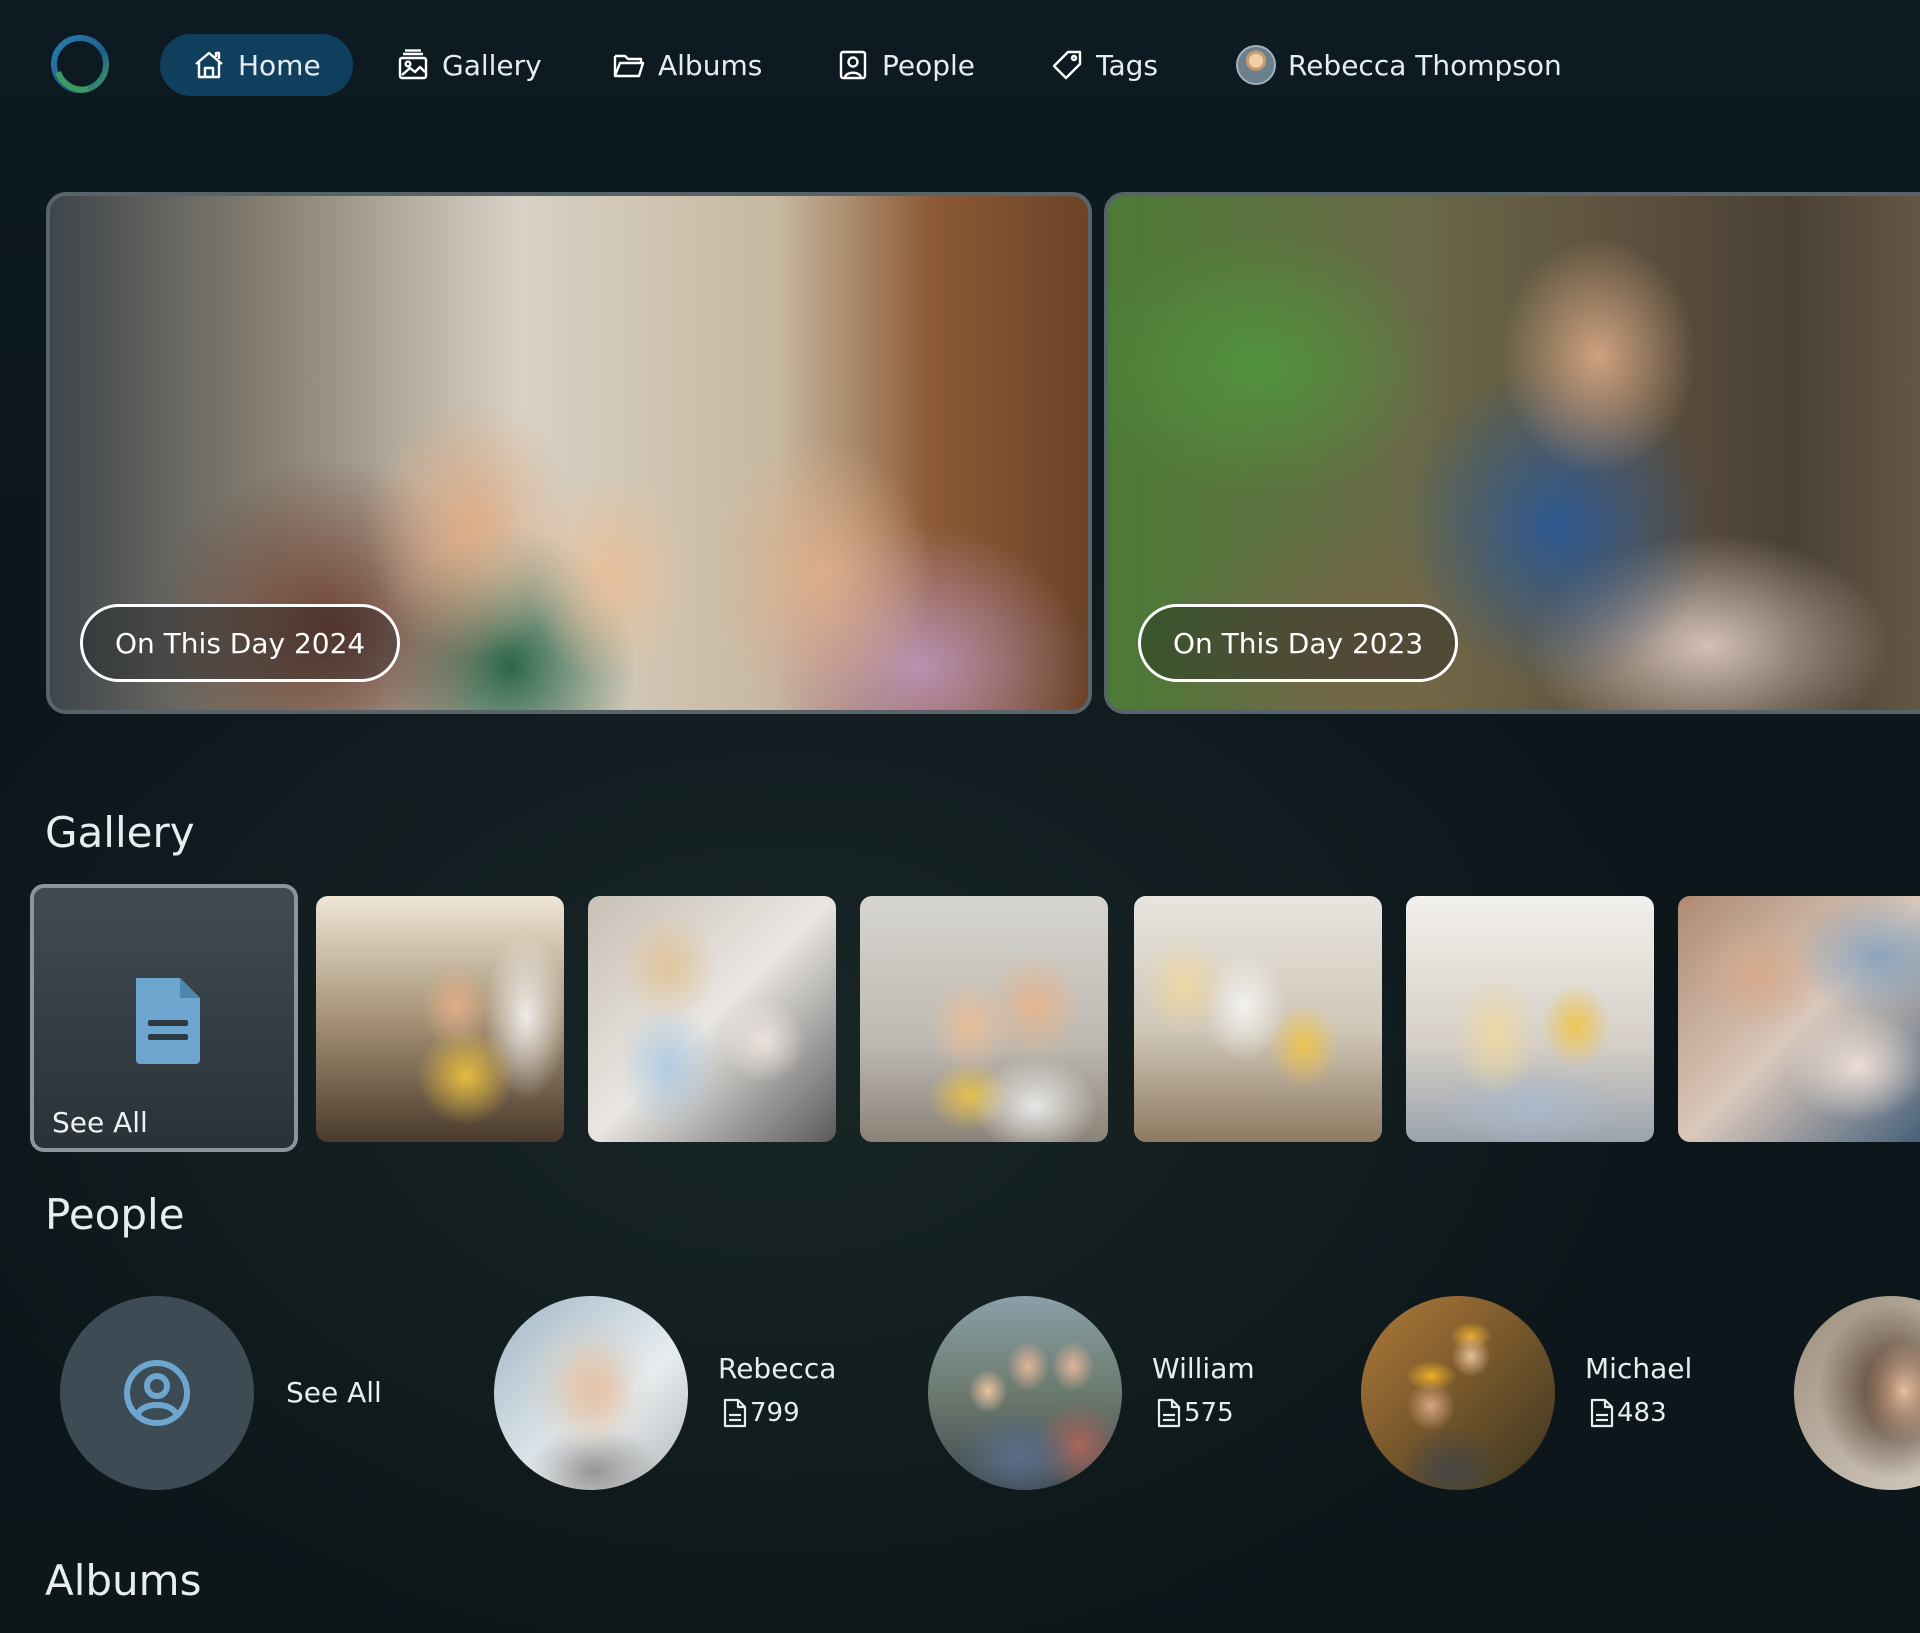 The image size is (1920, 1633). I want to click on person-count: 799, so click(761, 1413).